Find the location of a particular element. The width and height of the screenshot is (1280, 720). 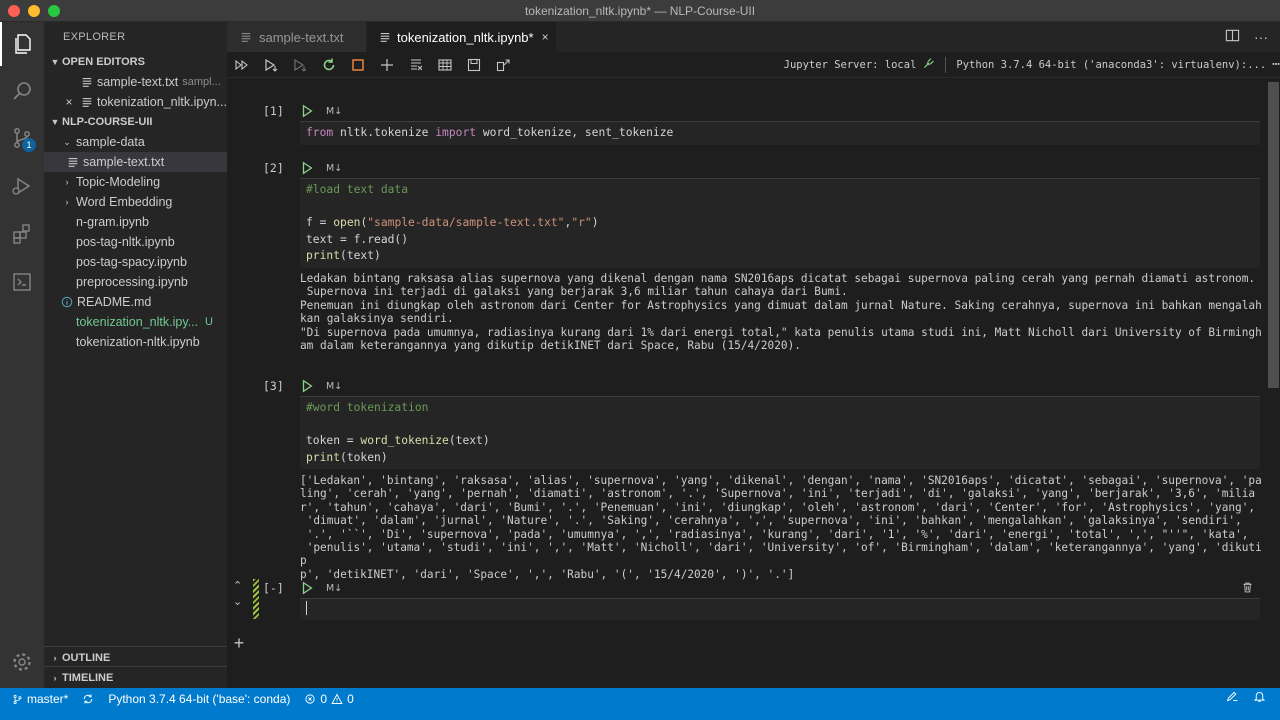

stop-icon is located at coordinates (357, 64).